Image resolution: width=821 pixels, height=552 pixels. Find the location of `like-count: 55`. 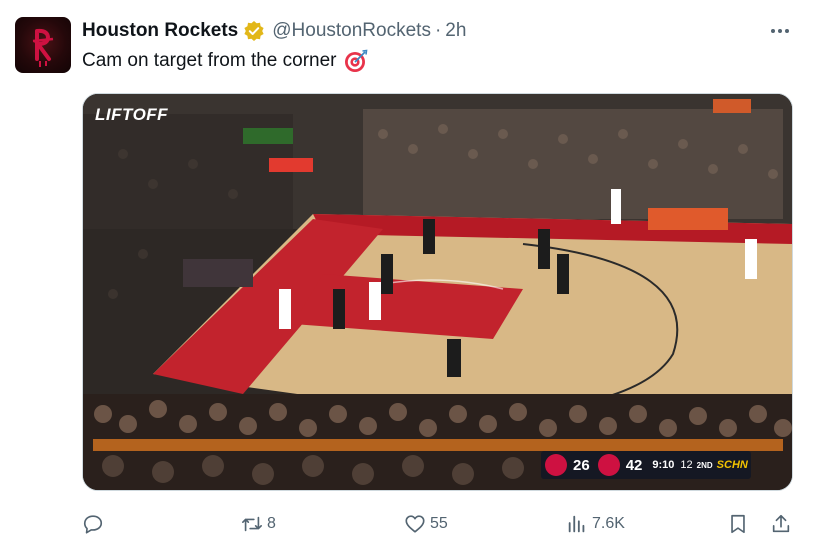

like-count: 55 is located at coordinates (439, 523).